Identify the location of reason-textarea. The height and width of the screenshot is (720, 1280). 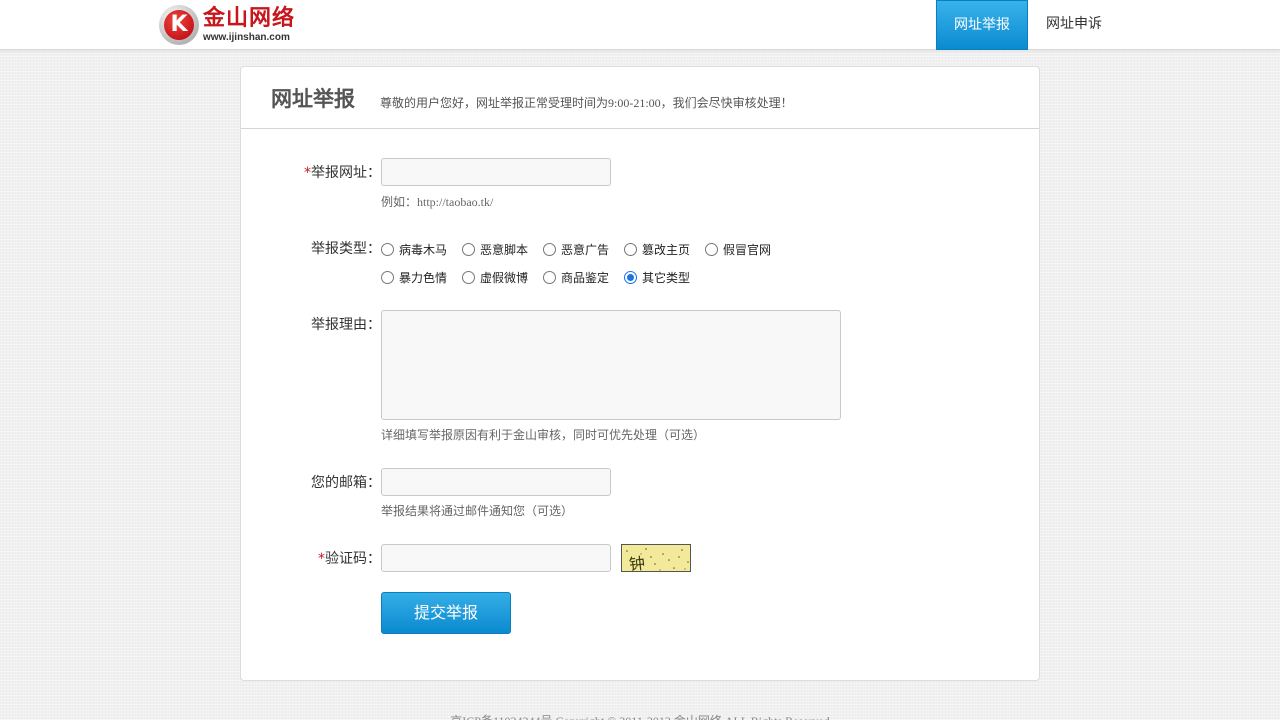
(611, 365).